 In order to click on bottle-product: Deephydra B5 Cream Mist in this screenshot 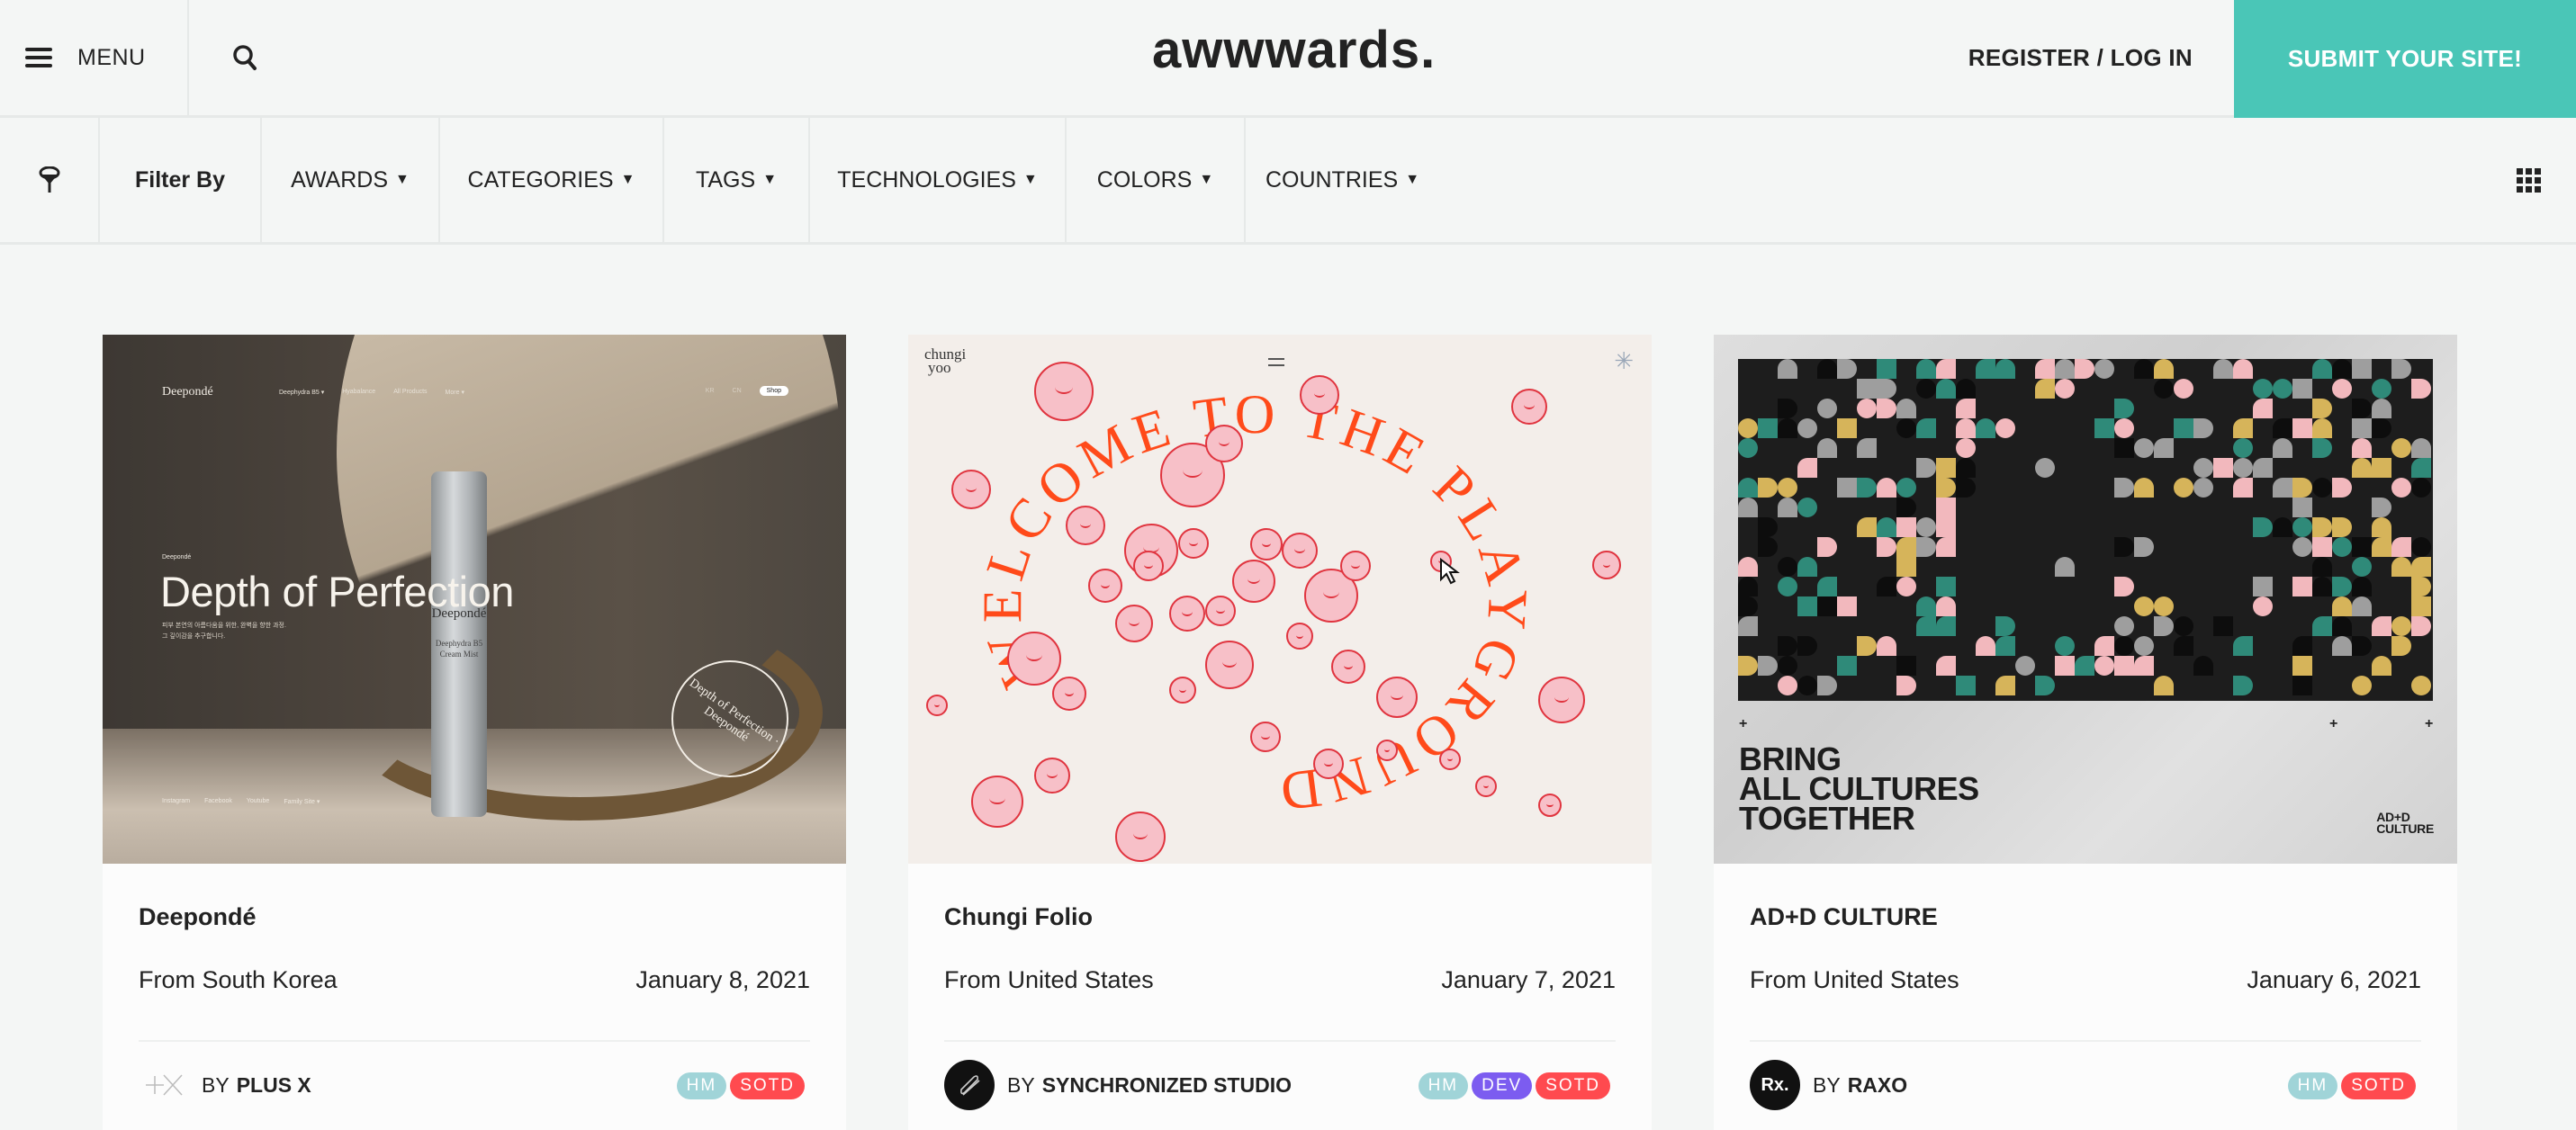, I will do `click(459, 649)`.